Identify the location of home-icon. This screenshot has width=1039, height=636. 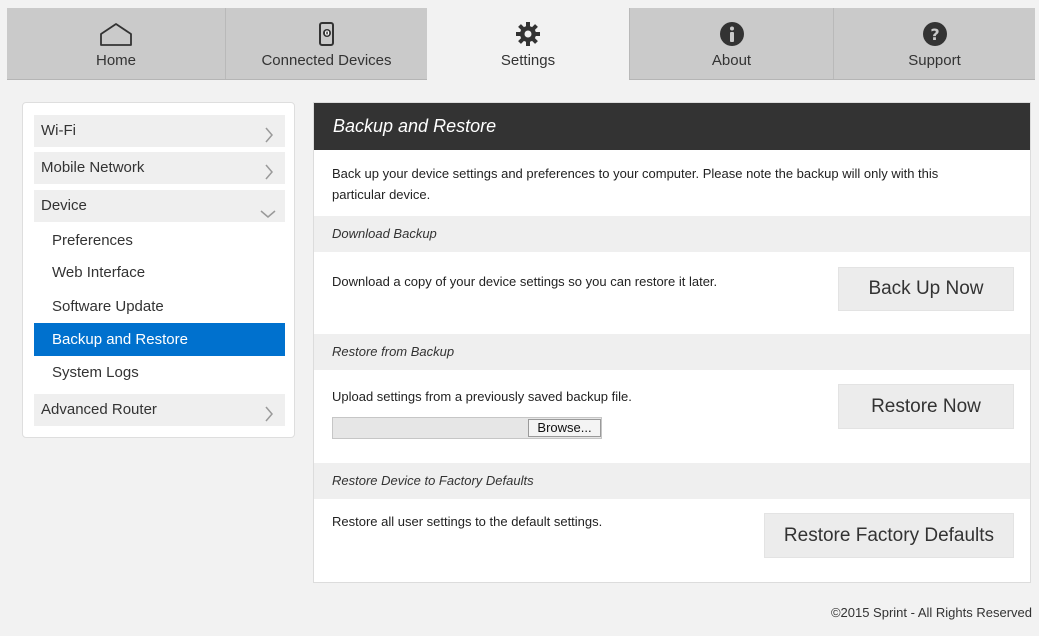
(116, 35).